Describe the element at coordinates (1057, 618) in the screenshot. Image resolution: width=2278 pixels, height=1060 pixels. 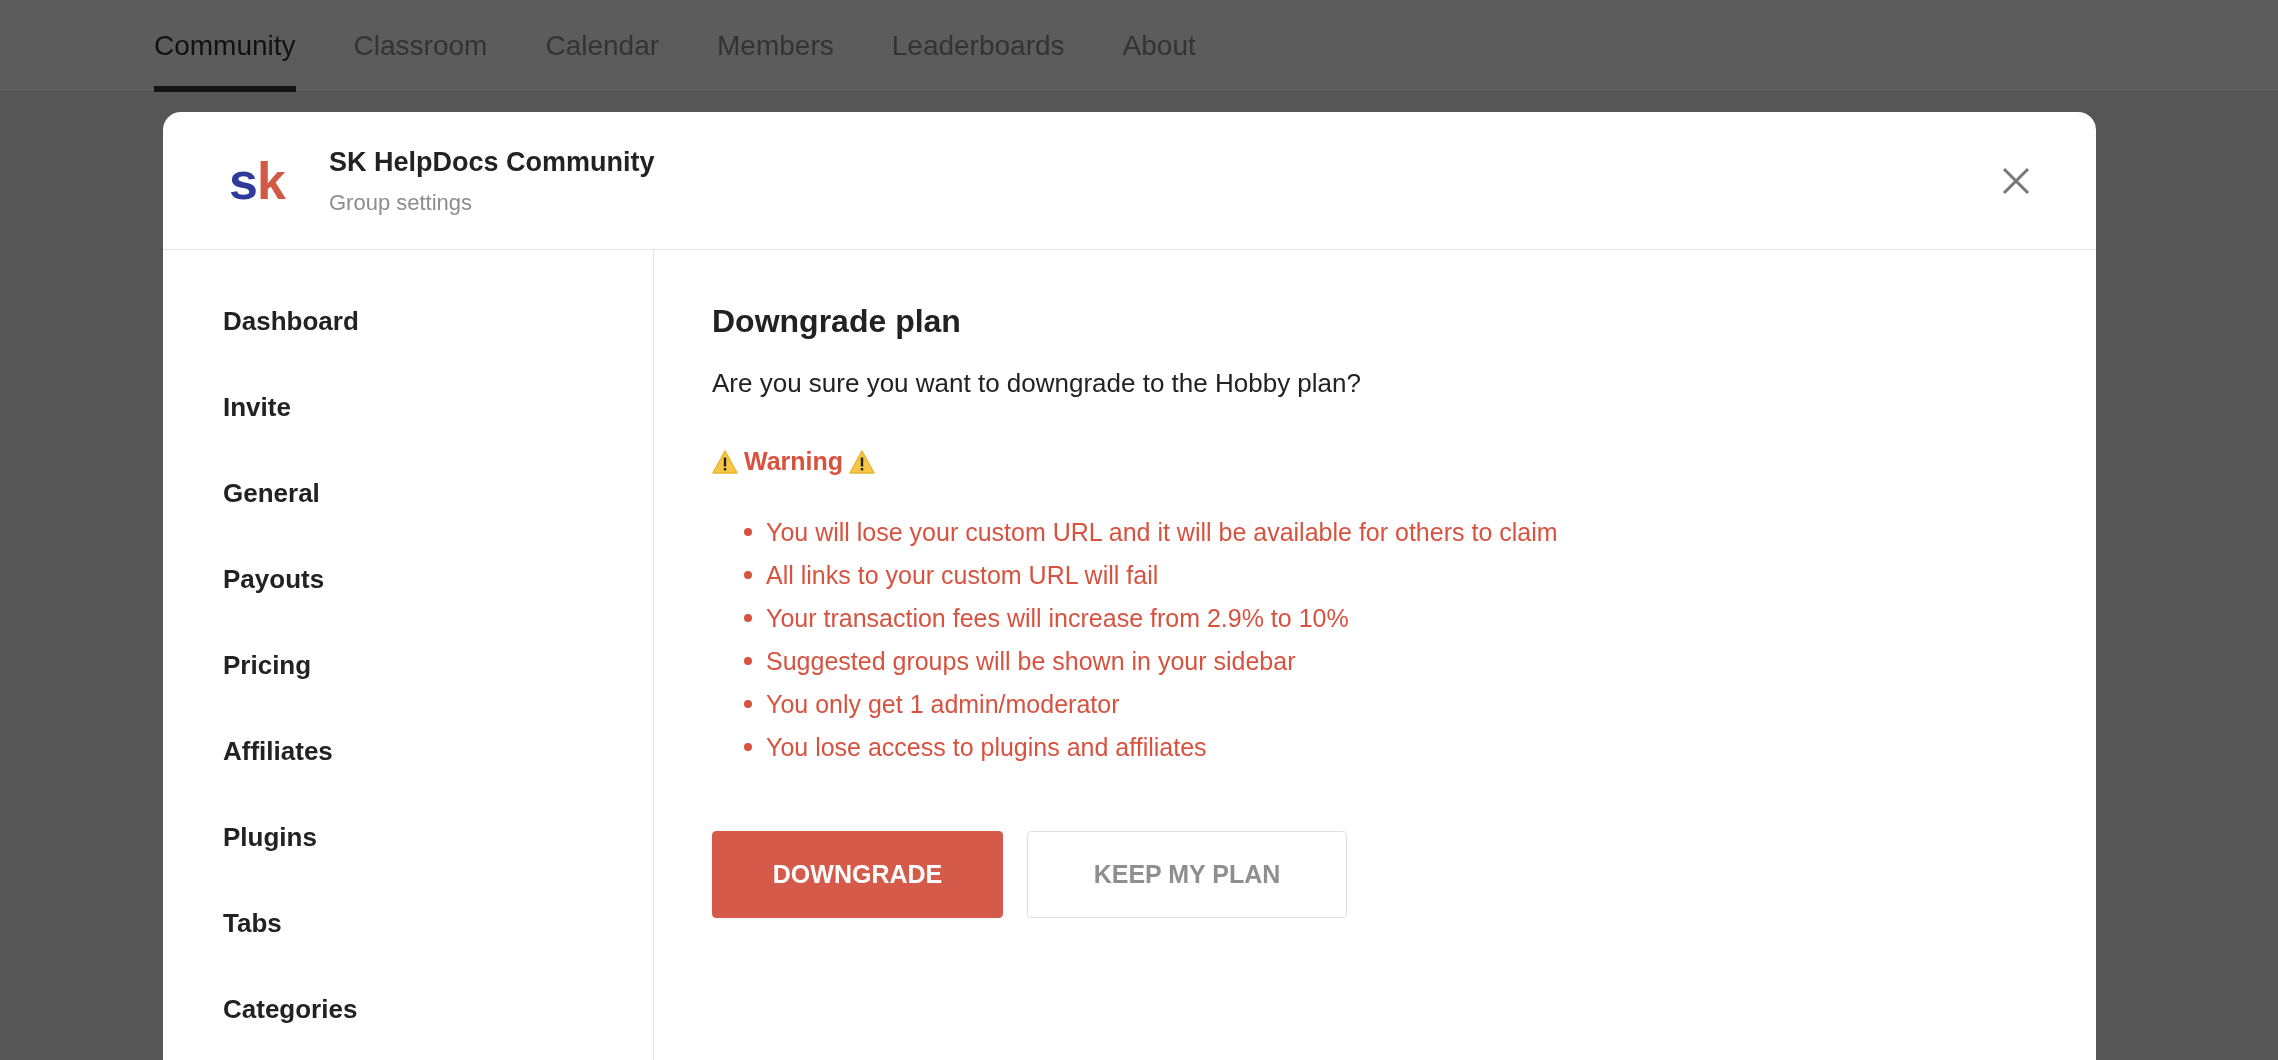
I see `warning-item: Your transaction fees will increase from 2.9% to 10%` at that location.